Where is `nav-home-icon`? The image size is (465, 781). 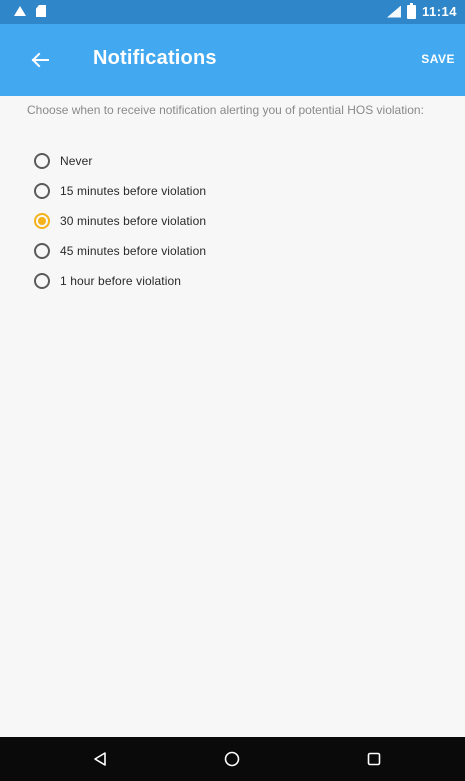
nav-home-icon is located at coordinates (232, 759).